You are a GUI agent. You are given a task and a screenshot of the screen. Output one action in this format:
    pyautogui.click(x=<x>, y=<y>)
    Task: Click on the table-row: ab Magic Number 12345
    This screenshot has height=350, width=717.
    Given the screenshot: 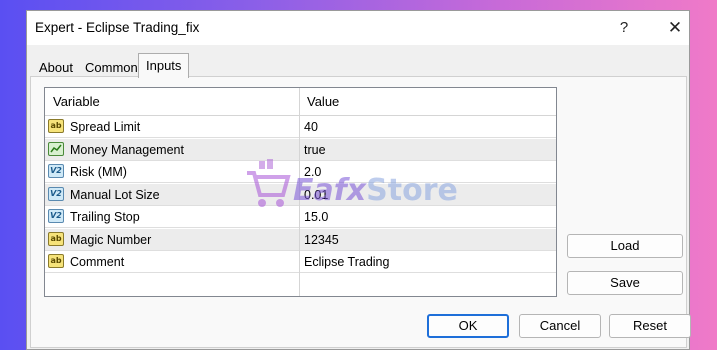 What is the action you would take?
    pyautogui.click(x=300, y=239)
    